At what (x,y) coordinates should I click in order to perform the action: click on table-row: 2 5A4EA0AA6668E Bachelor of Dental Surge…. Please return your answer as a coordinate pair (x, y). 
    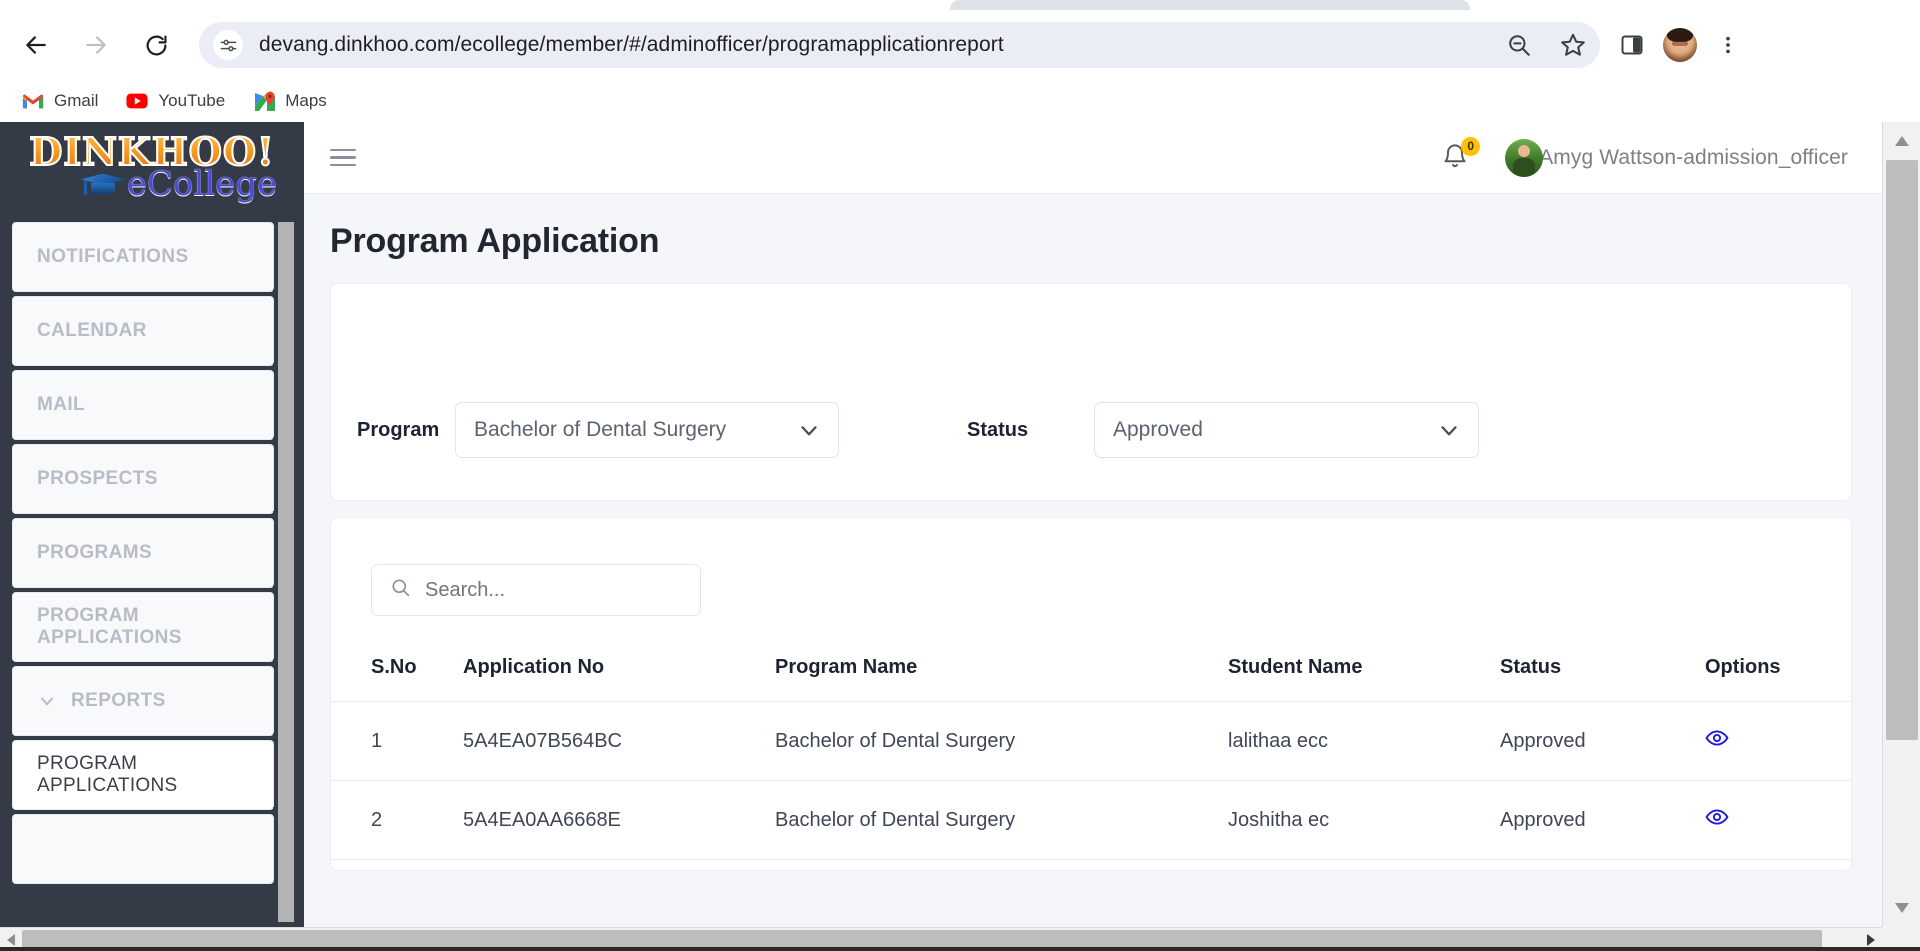
    Looking at the image, I should click on (1091, 820).